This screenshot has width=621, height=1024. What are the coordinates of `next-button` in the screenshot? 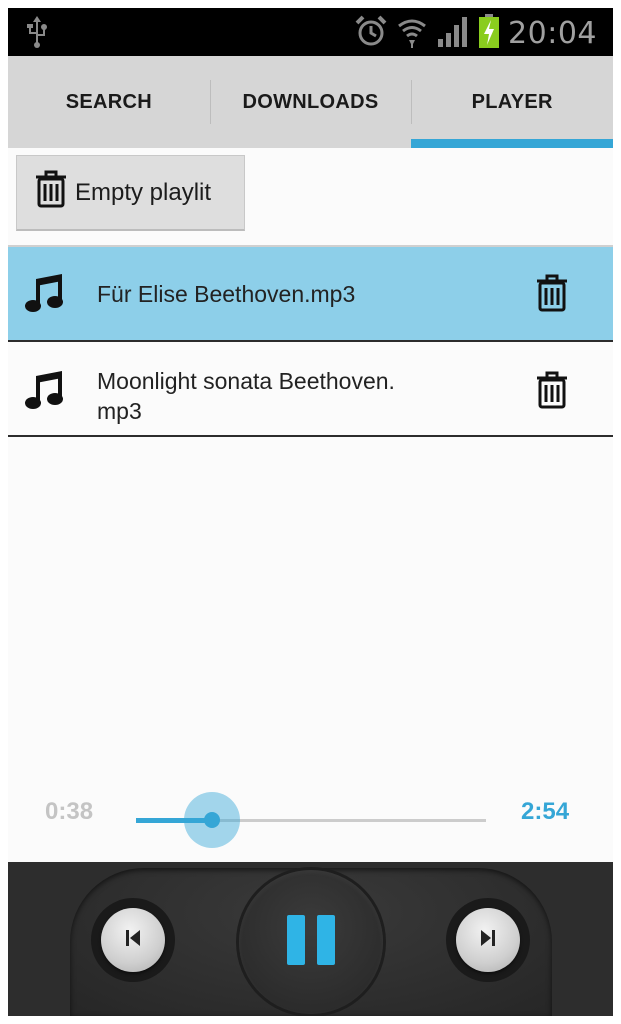 It's located at (488, 940).